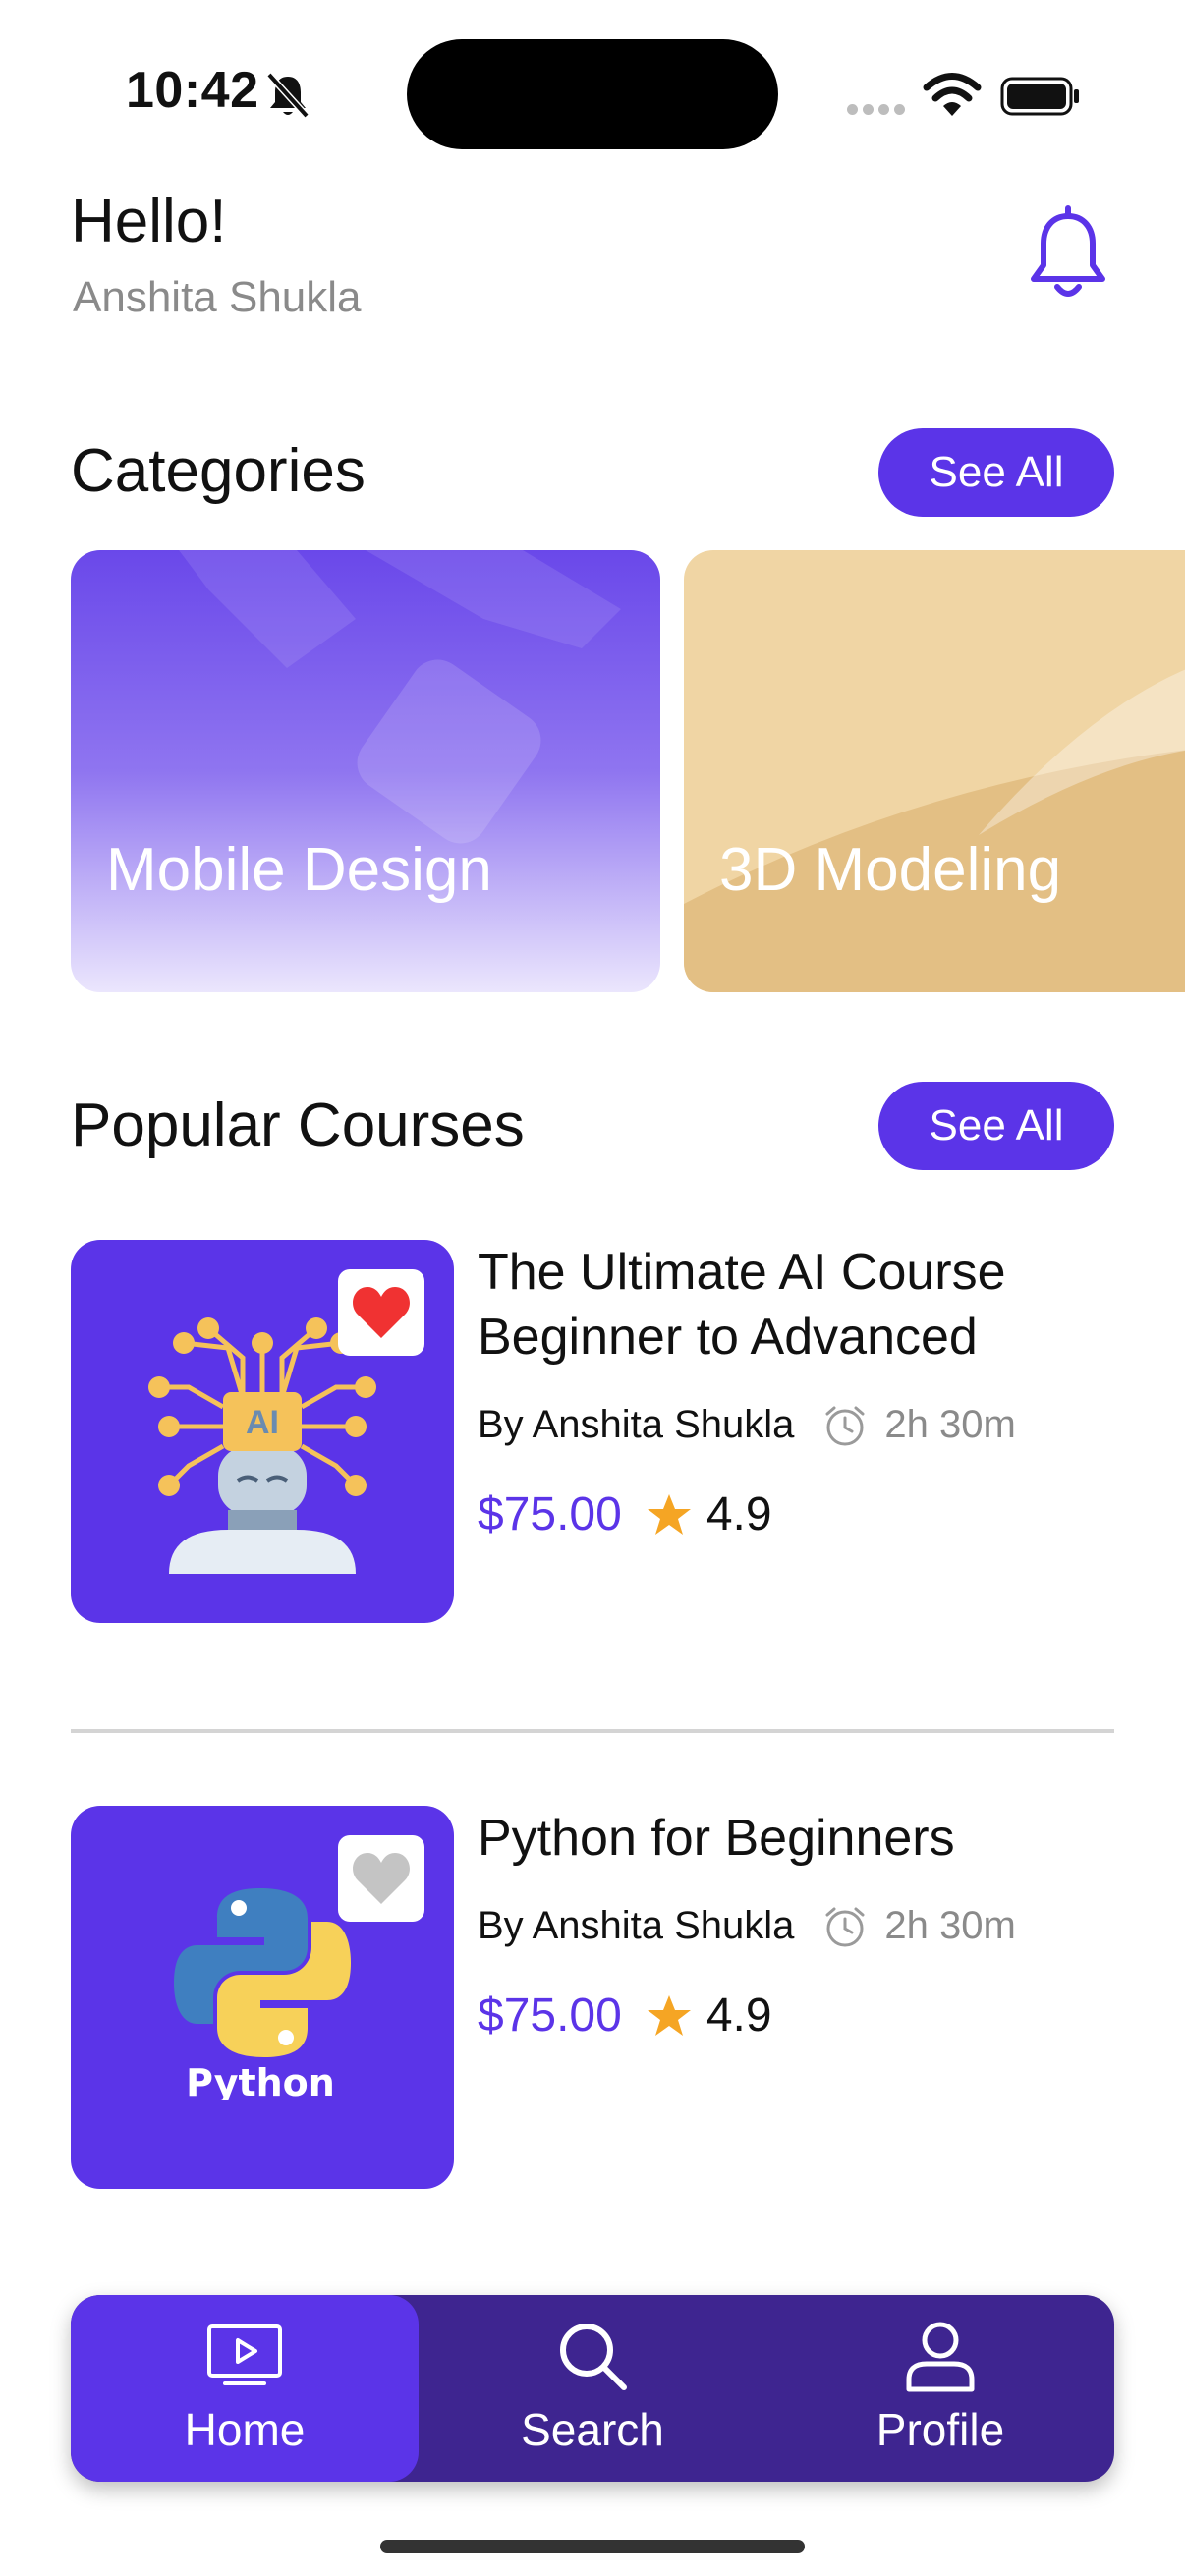  Describe the element at coordinates (1040, 96) in the screenshot. I see `battery-icon` at that location.